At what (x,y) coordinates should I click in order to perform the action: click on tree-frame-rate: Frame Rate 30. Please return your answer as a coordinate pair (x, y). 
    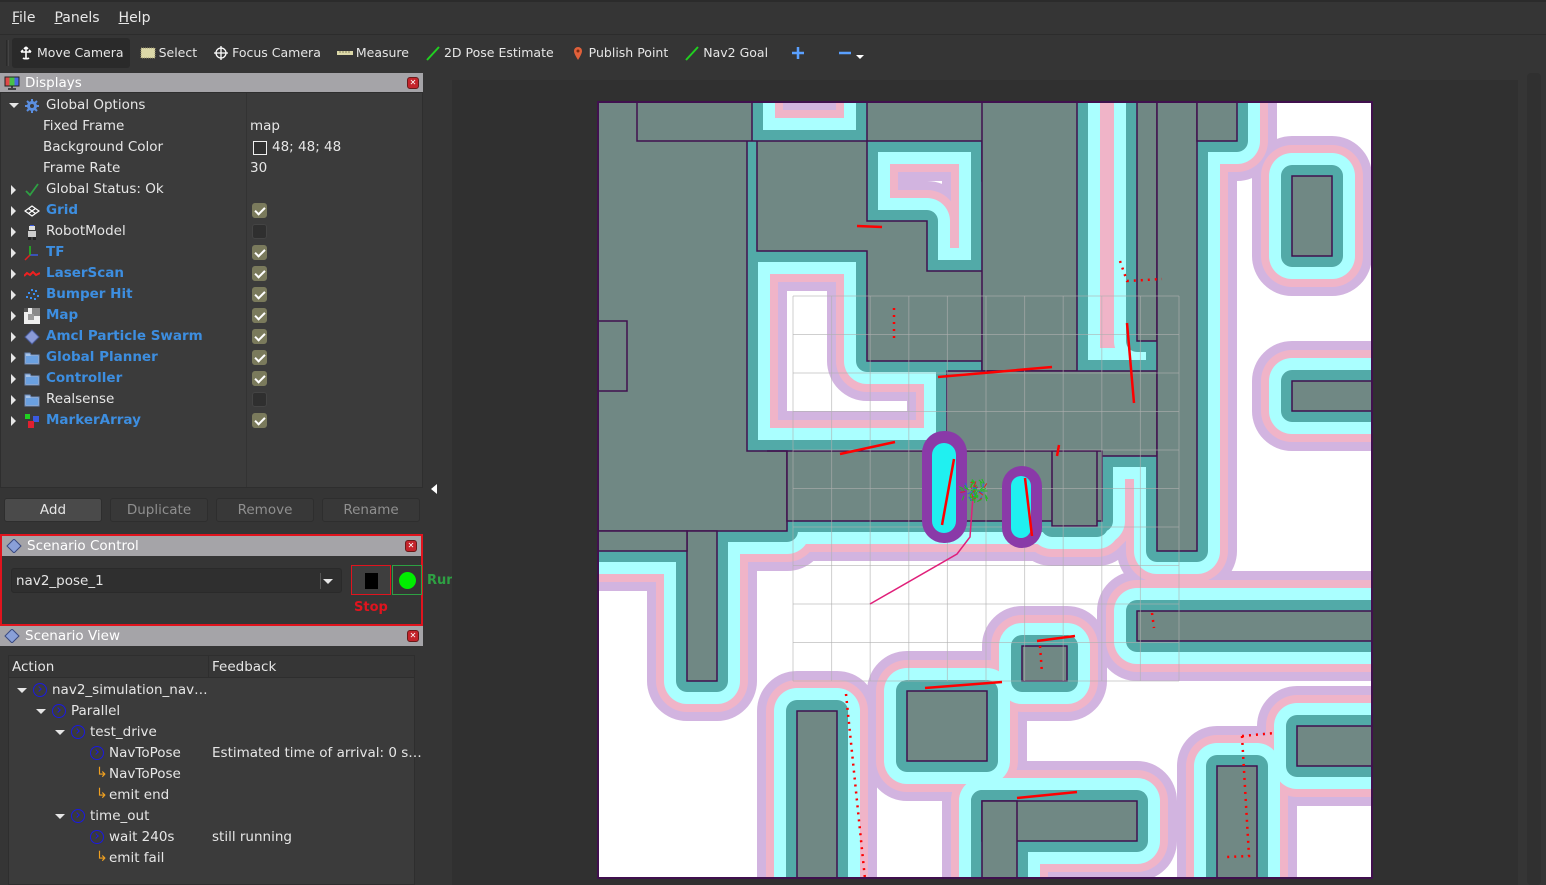
    Looking at the image, I should click on (211, 168).